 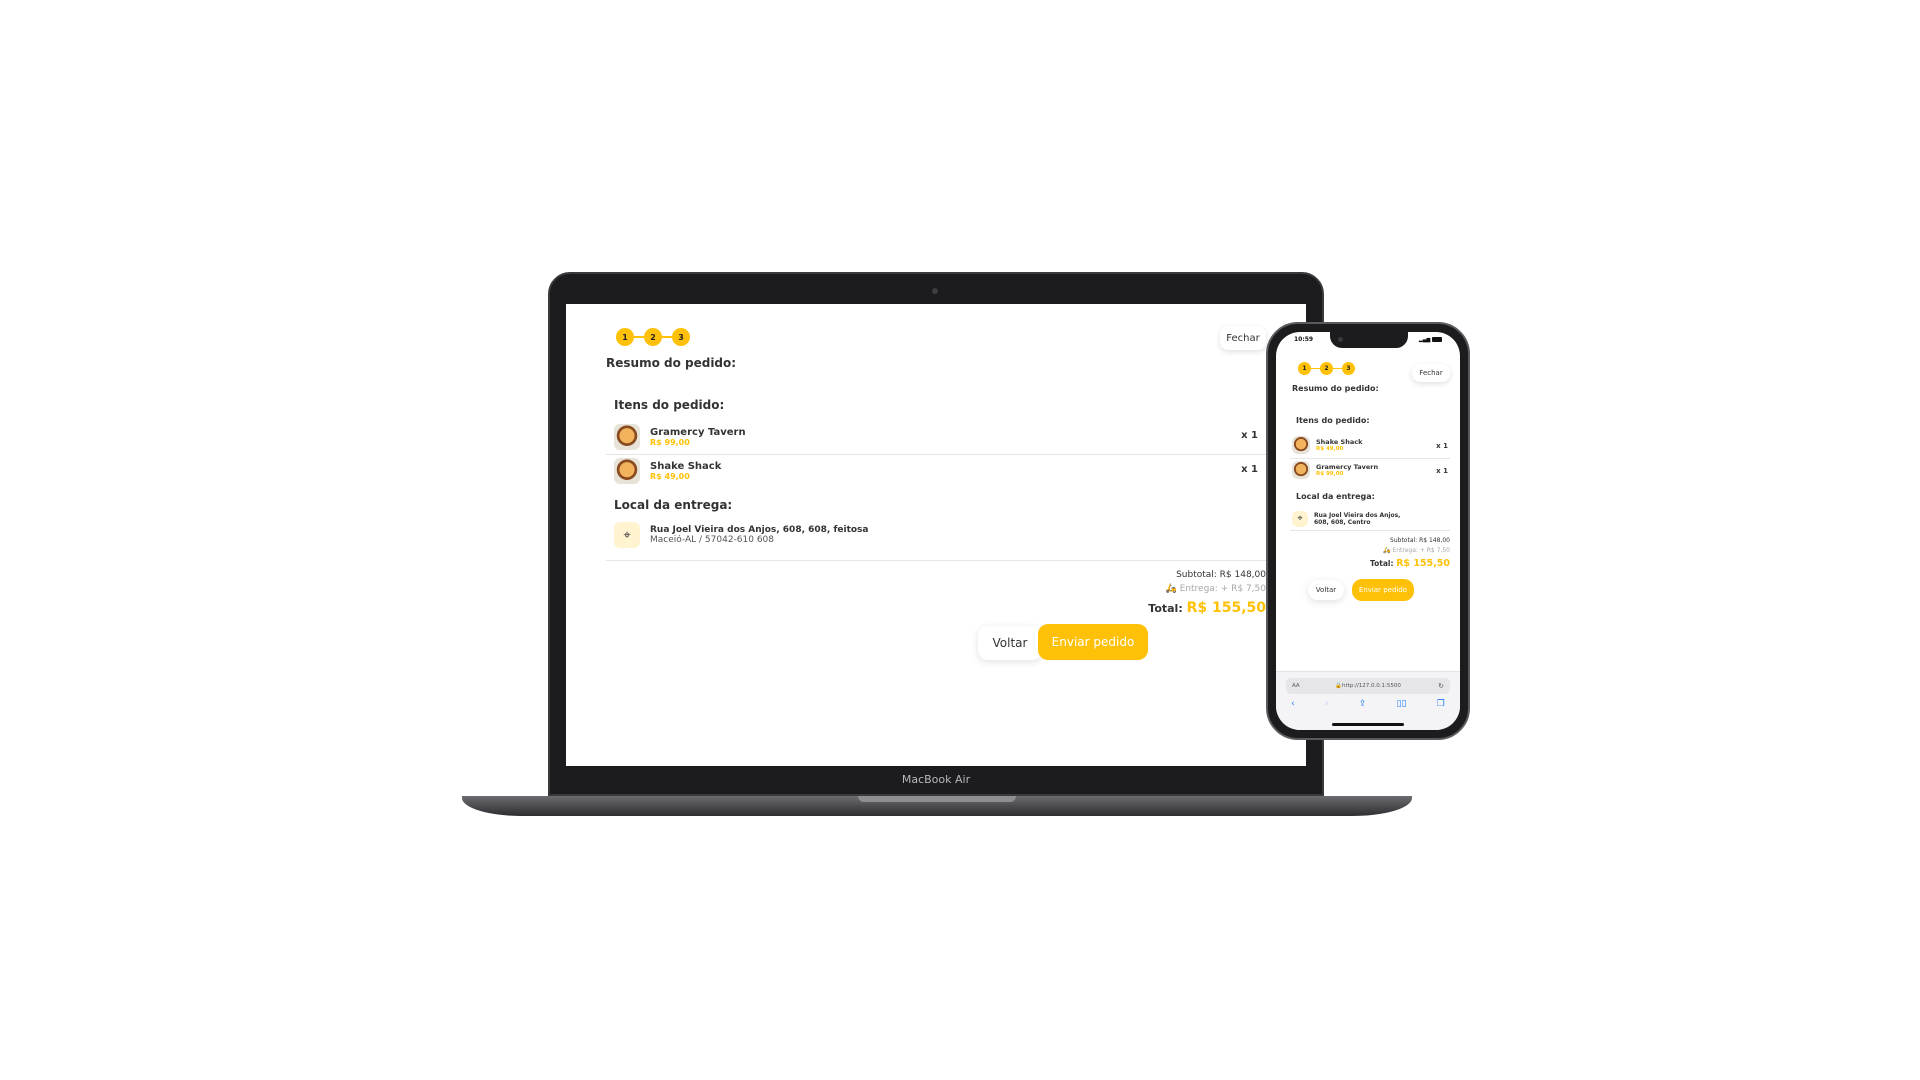 What do you see at coordinates (1342, 522) in the screenshot?
I see `address-line-2: 608, 608, Centro` at bounding box center [1342, 522].